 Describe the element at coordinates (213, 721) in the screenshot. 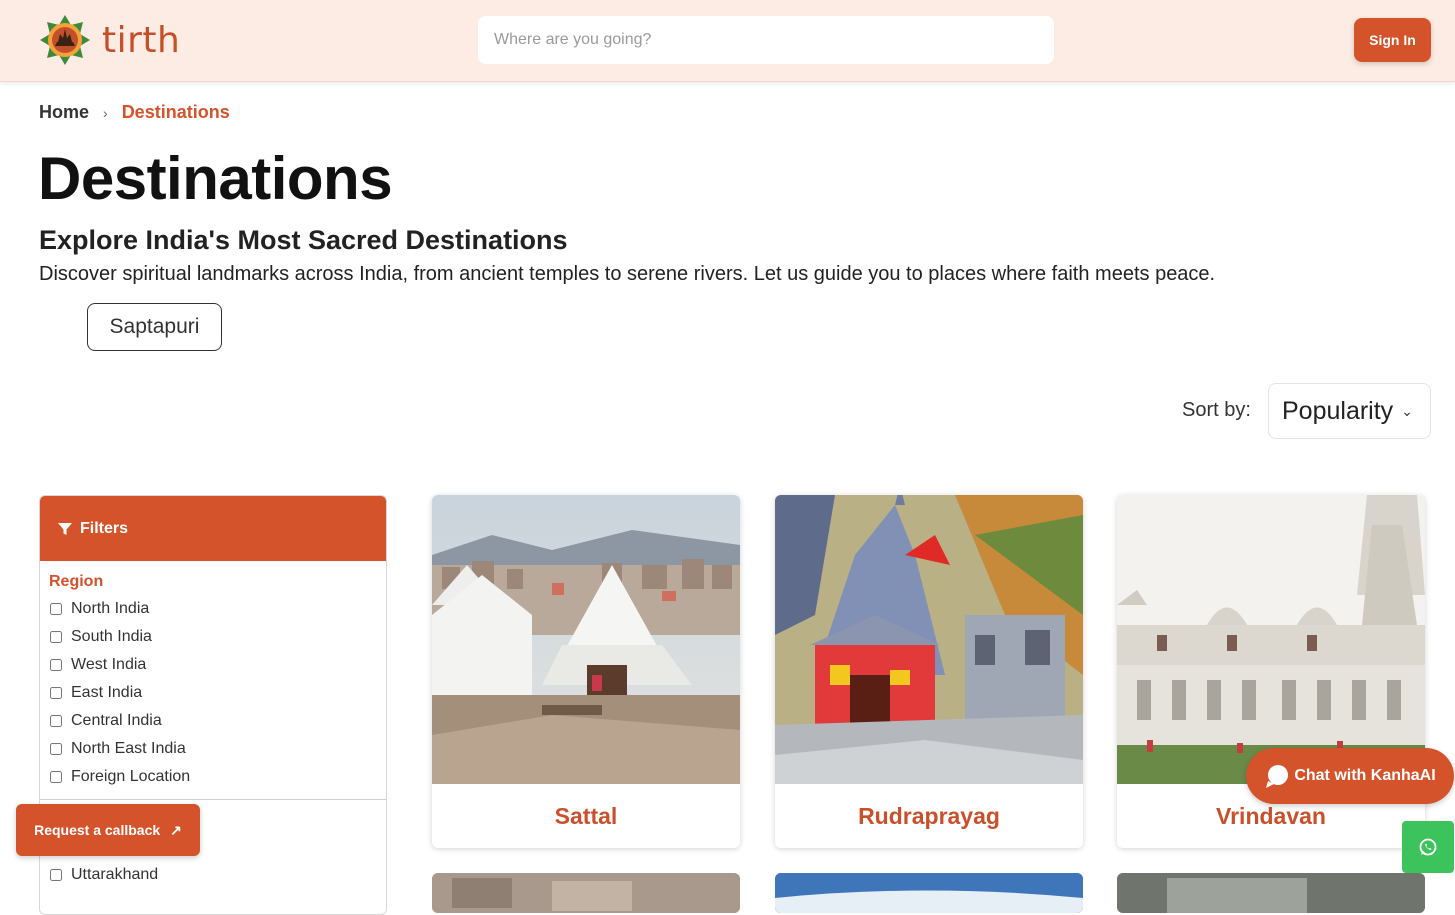

I see `filter-central-india: Central India` at that location.